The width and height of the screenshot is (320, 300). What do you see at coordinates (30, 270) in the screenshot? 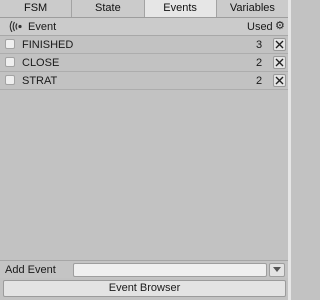
I see `add-event-label: Add Event` at bounding box center [30, 270].